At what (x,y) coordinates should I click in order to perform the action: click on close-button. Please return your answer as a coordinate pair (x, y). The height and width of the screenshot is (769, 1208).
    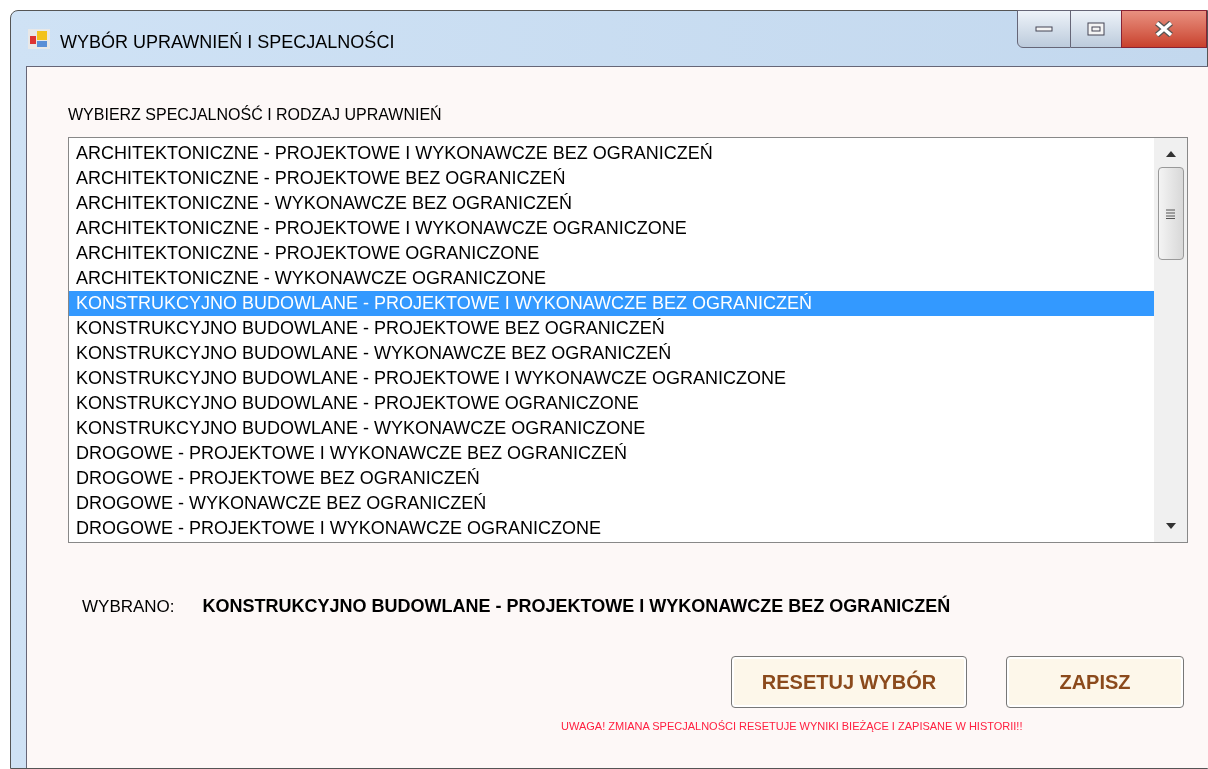
    Looking at the image, I should click on (1164, 29).